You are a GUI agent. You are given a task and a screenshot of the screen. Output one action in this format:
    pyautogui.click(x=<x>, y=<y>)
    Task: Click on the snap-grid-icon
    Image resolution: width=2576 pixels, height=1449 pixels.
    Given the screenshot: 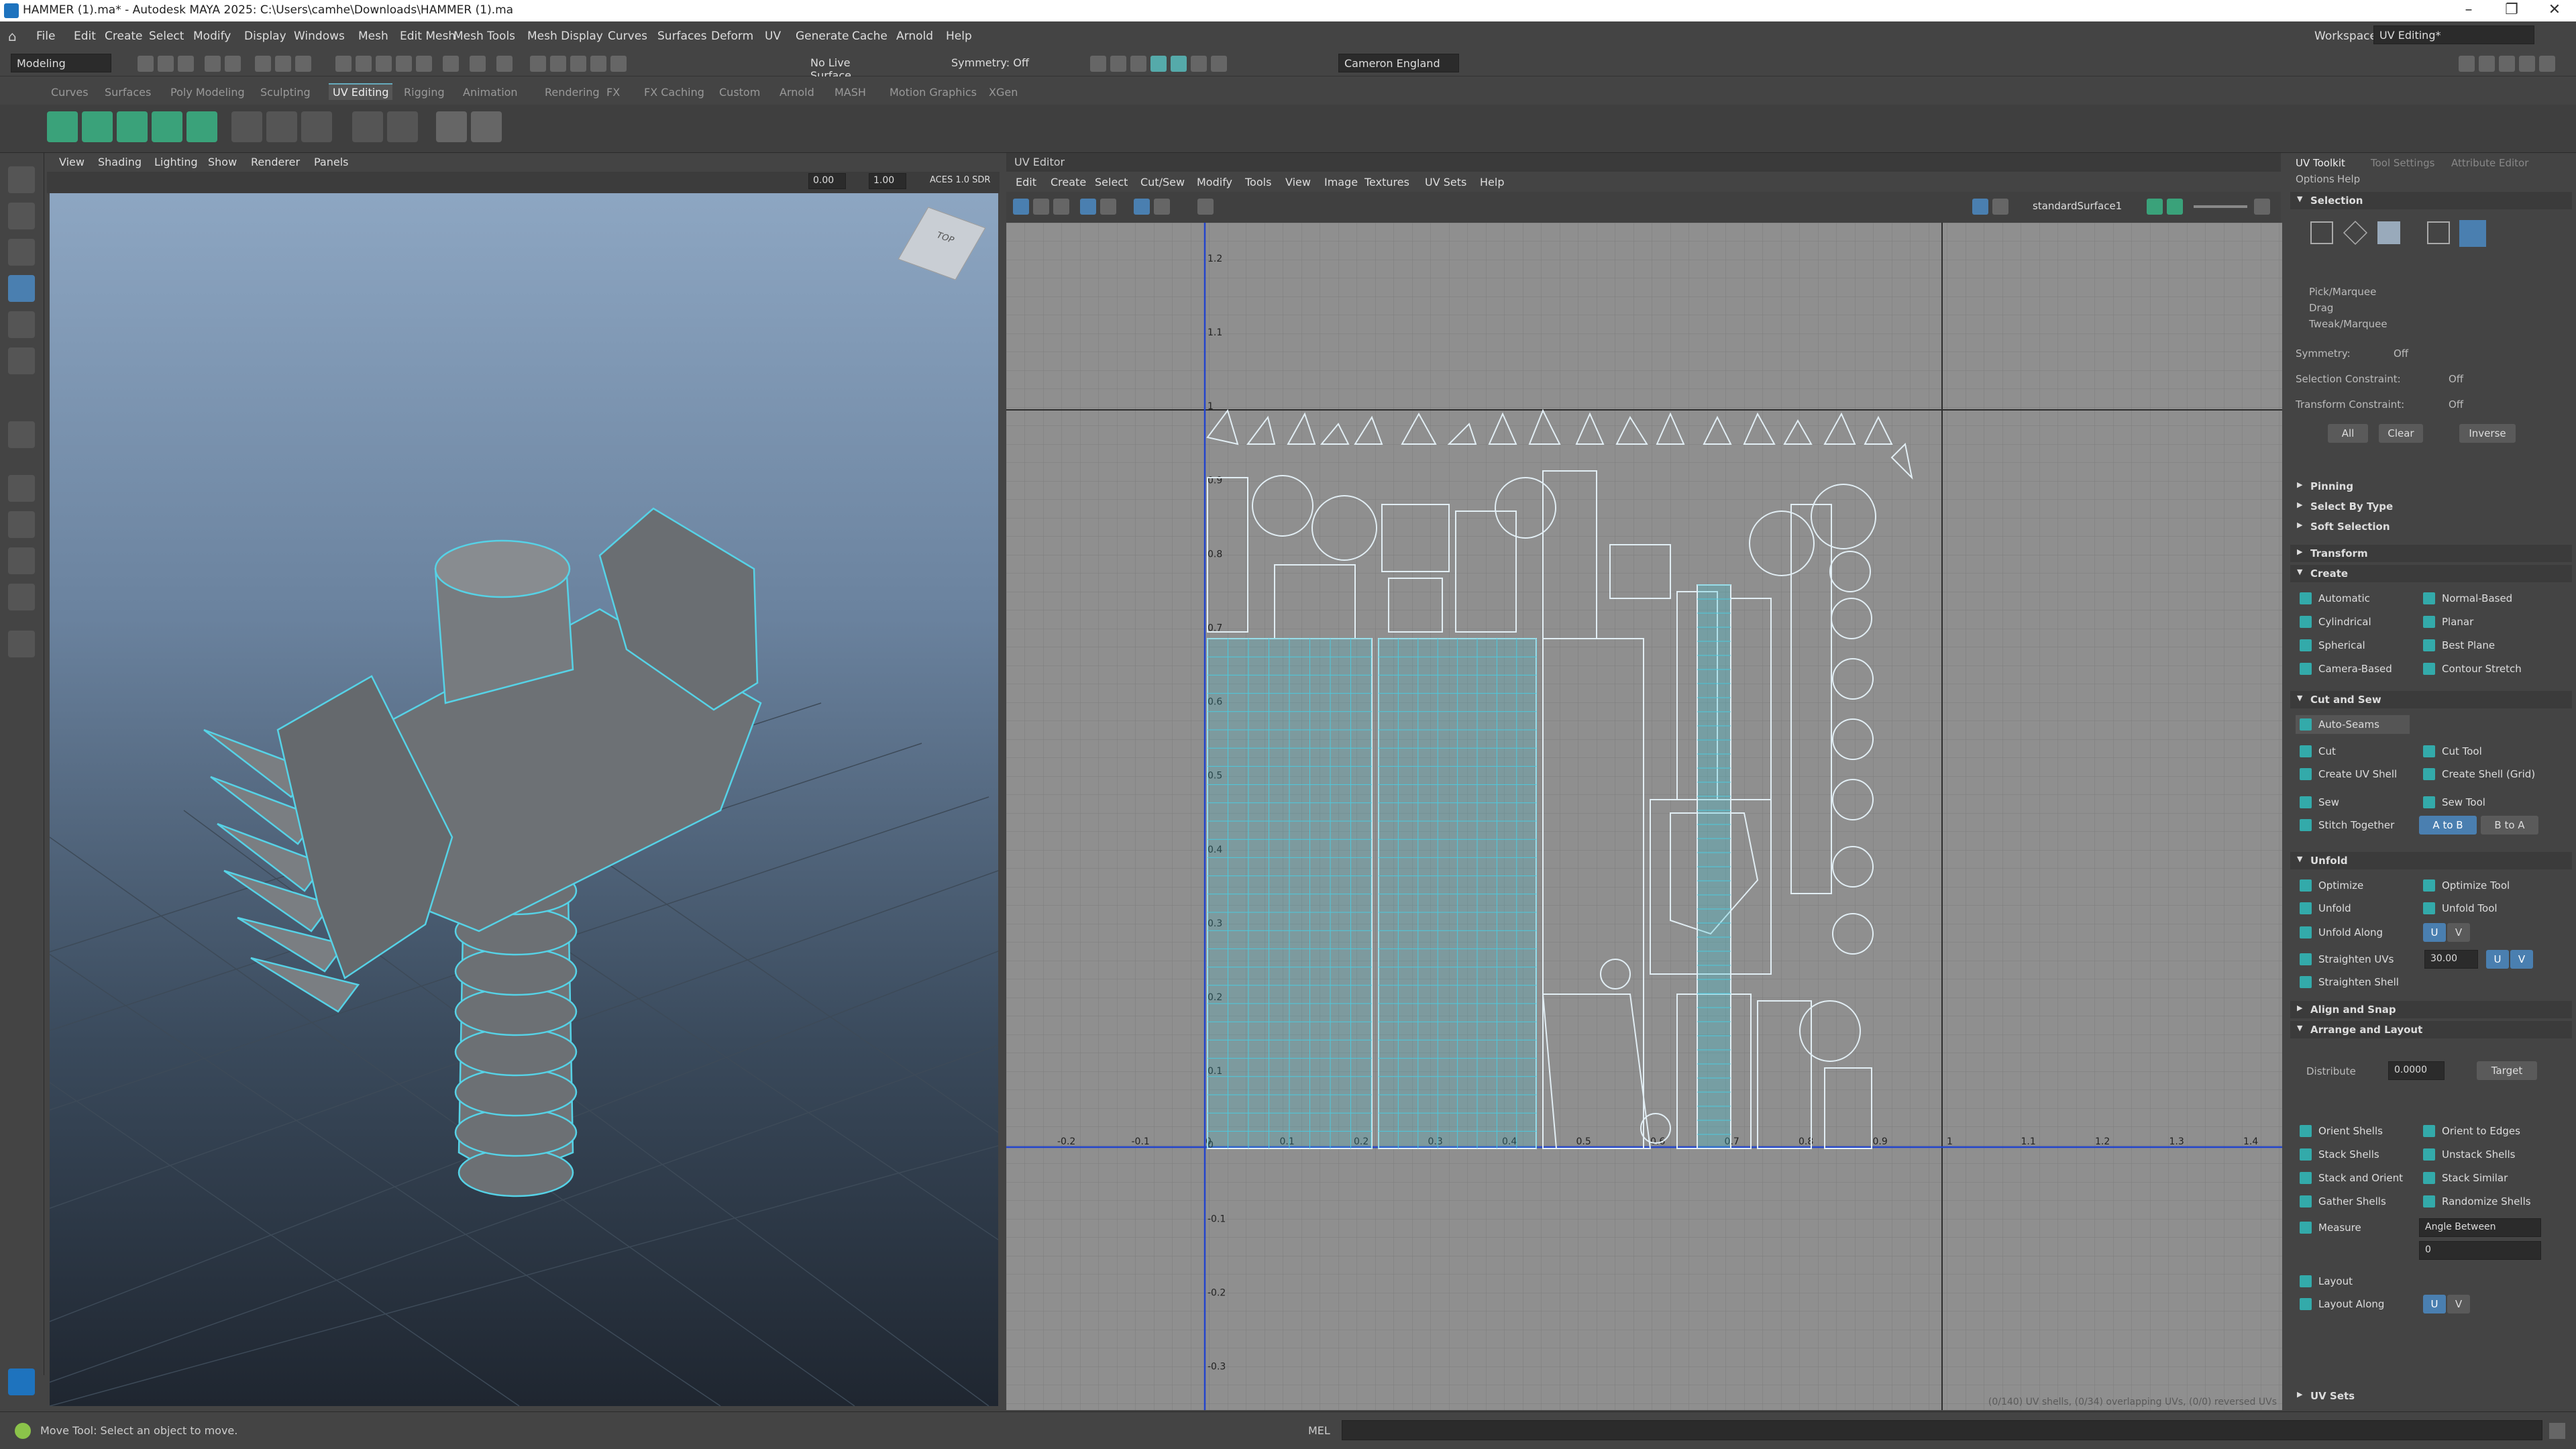 What is the action you would take?
    pyautogui.click(x=343, y=64)
    